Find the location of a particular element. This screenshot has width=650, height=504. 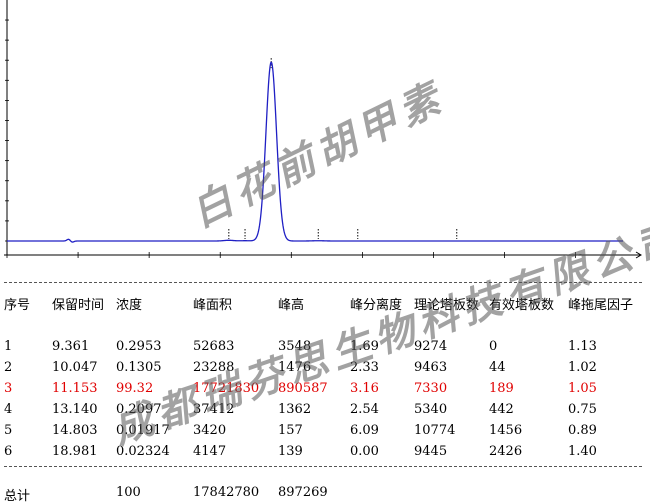

table-row: 1 9.361 0.2953 52683 3548 1.69 9274 0 1.13 is located at coordinates (325, 348).